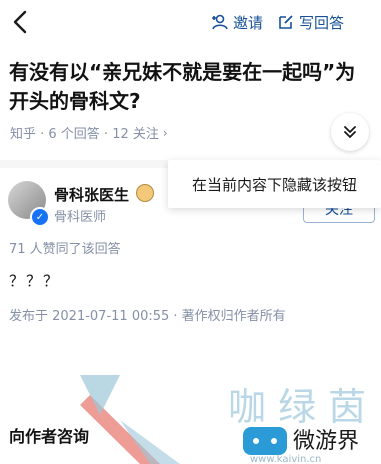 The height and width of the screenshot is (464, 381). What do you see at coordinates (80, 217) in the screenshot?
I see `author-title: 骨科医师` at bounding box center [80, 217].